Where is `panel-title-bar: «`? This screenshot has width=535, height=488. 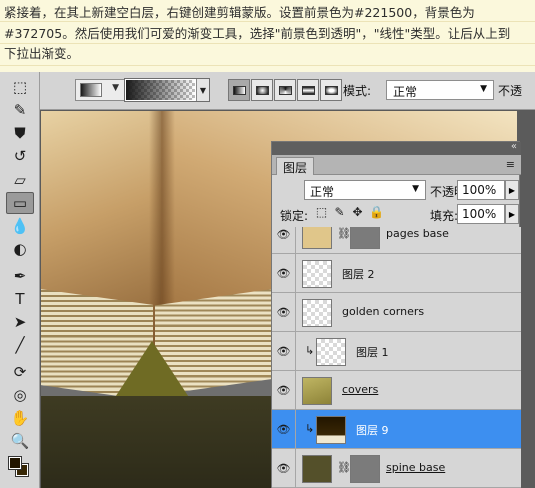 panel-title-bar: « is located at coordinates (396, 148).